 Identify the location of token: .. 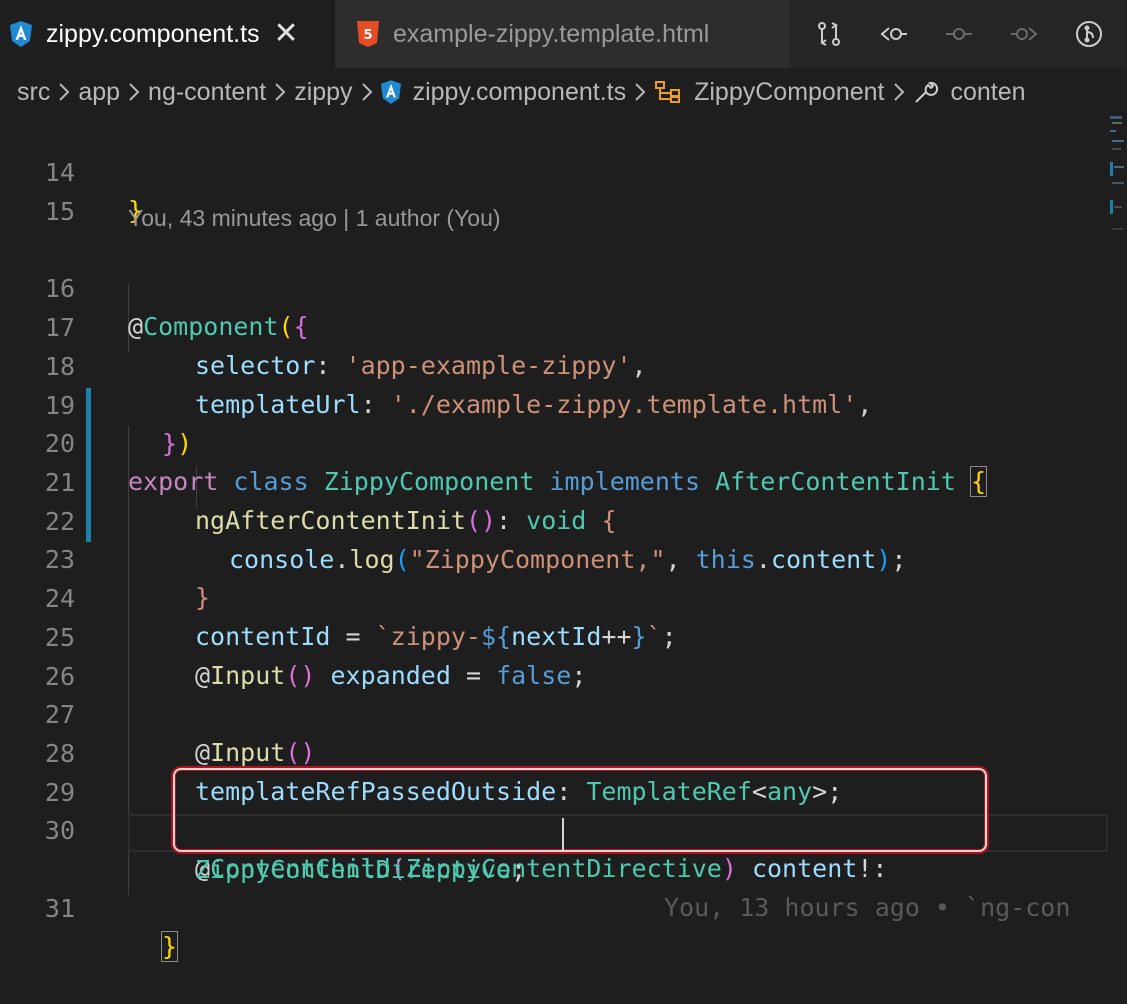
(763, 559).